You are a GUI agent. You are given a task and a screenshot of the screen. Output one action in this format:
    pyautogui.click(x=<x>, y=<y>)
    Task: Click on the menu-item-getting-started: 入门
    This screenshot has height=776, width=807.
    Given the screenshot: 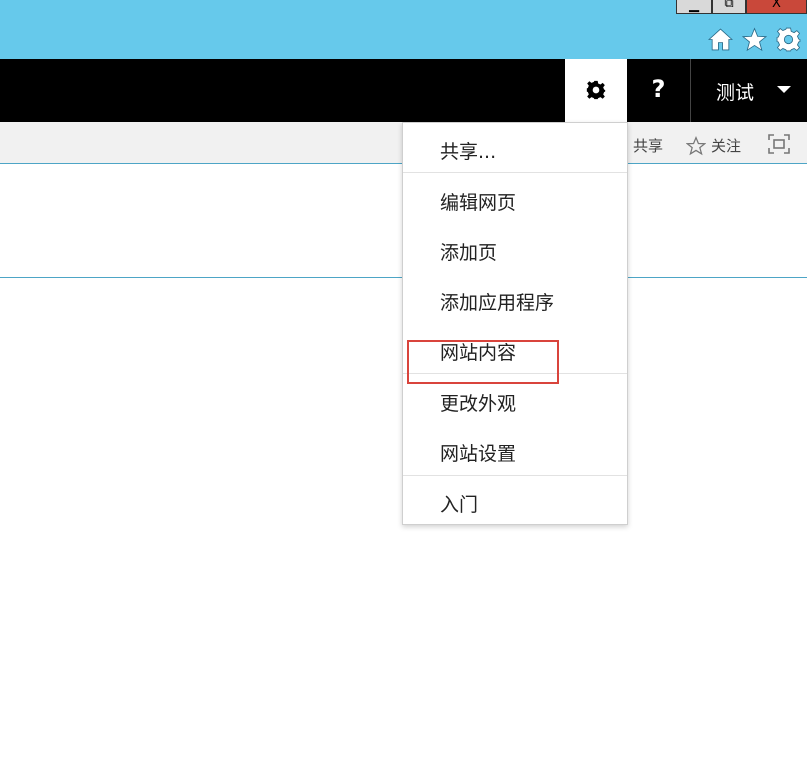 What is the action you would take?
    pyautogui.click(x=459, y=503)
    